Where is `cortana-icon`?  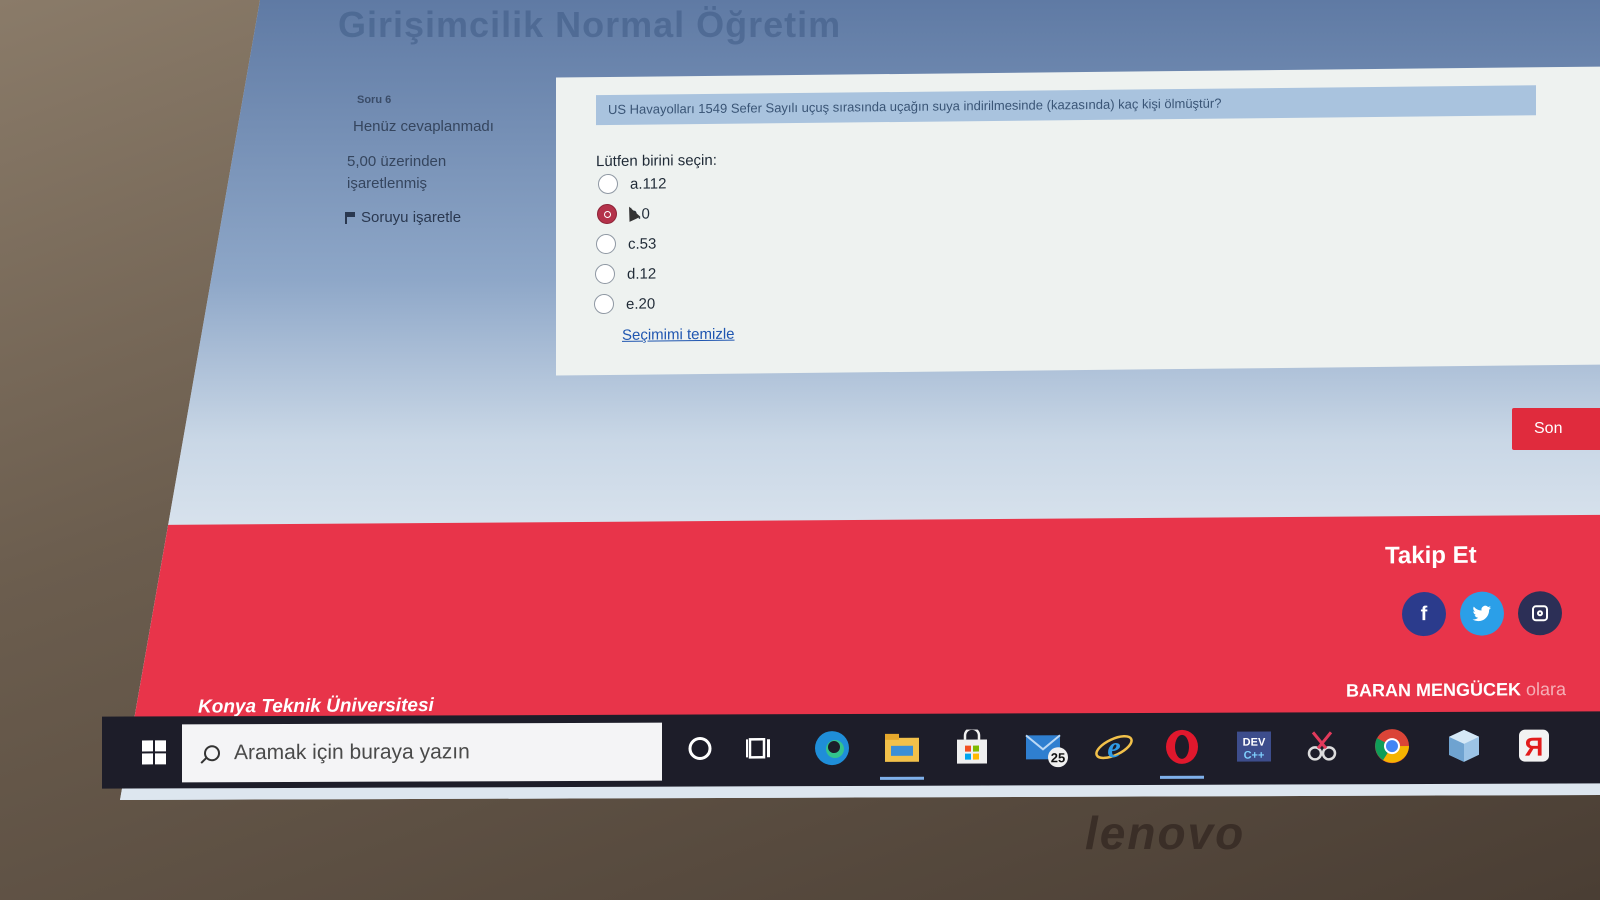 cortana-icon is located at coordinates (700, 748).